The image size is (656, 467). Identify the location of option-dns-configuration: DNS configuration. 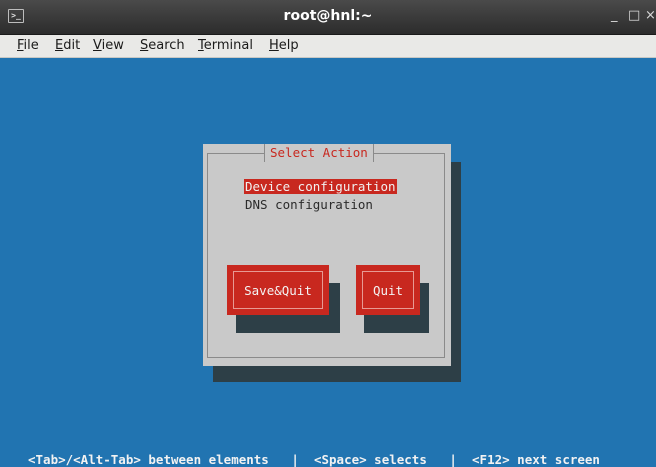
(309, 204).